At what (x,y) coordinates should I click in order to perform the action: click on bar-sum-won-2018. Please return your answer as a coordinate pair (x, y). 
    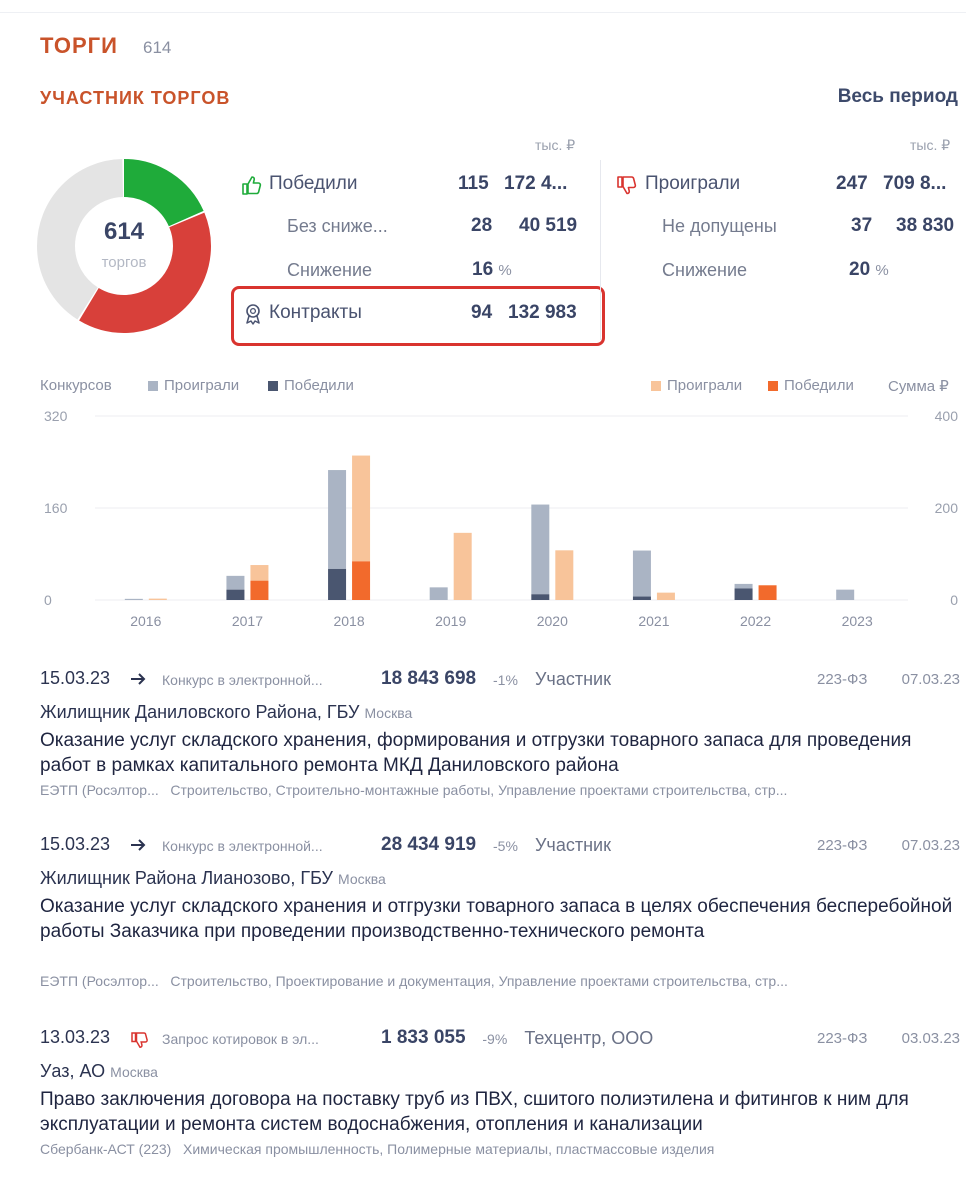
    Looking at the image, I should click on (361, 580).